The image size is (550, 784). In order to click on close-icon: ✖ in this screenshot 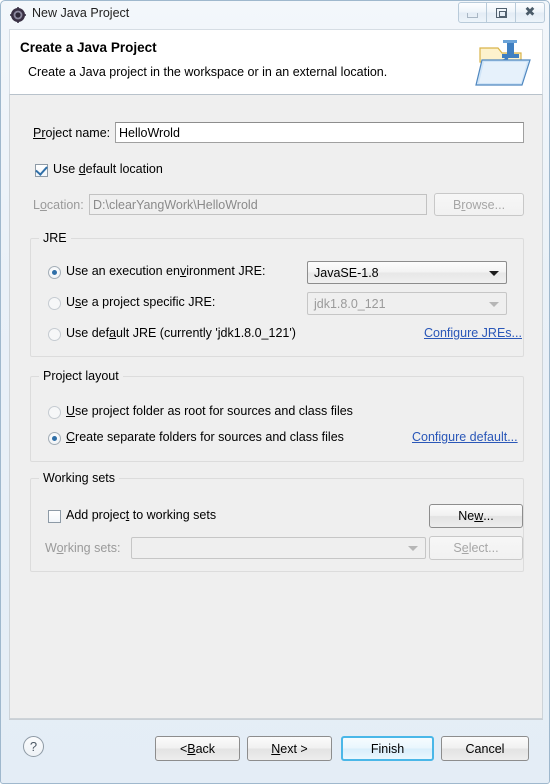, I will do `click(530, 12)`.